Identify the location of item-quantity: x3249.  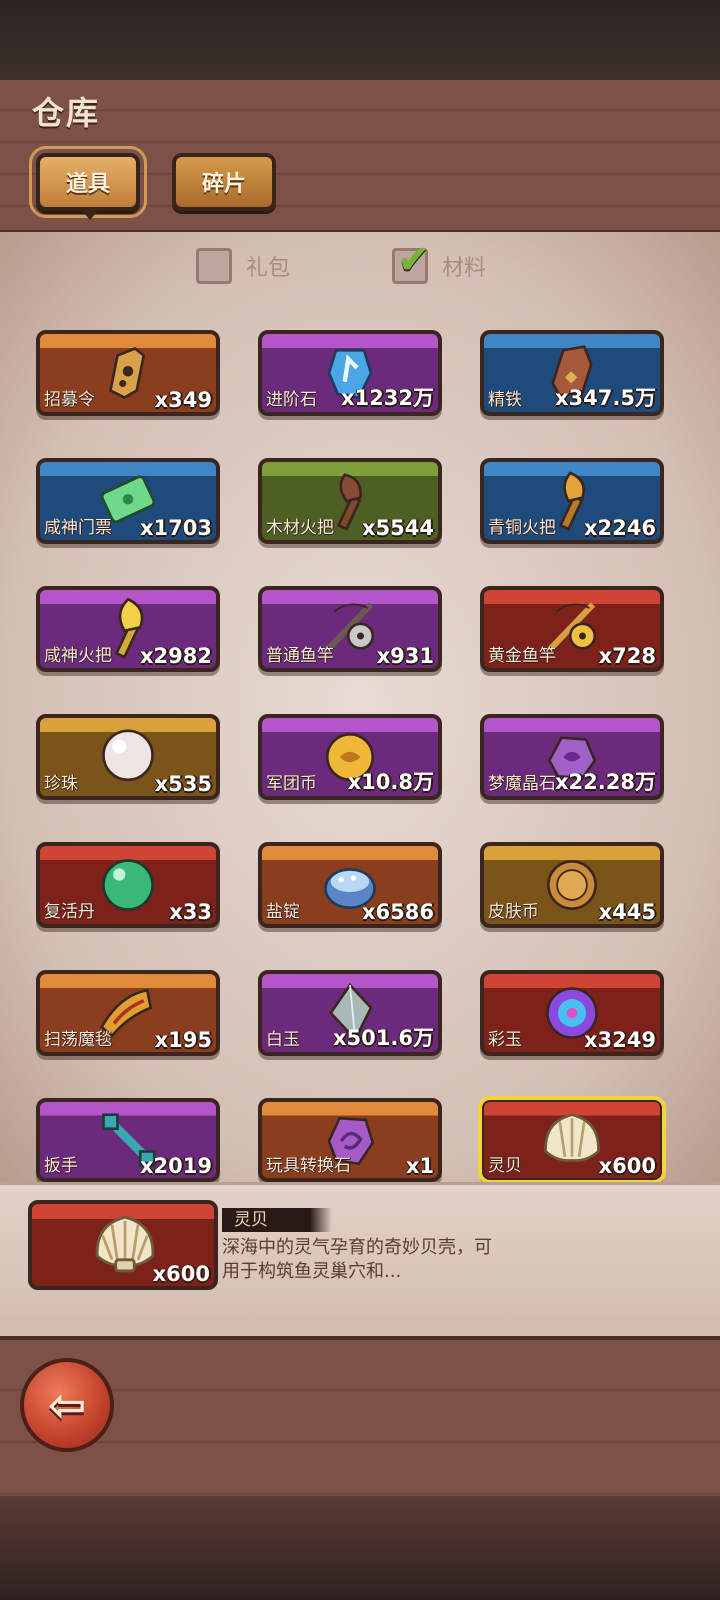
(620, 1040).